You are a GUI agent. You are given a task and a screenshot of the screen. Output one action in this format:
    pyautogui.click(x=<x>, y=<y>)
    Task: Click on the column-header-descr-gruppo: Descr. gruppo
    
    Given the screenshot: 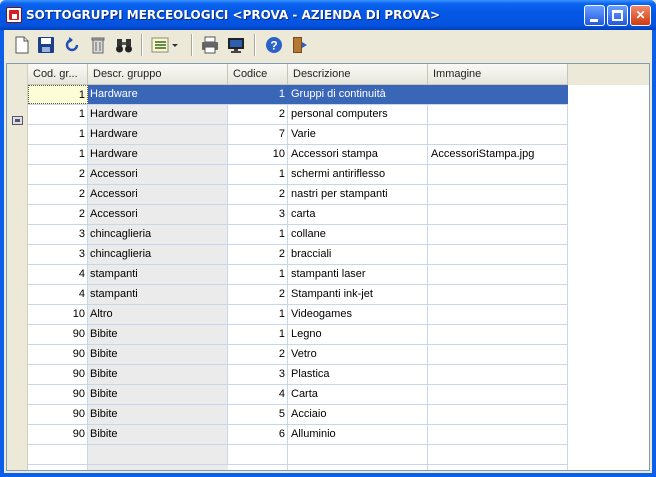 What is the action you would take?
    pyautogui.click(x=158, y=74)
    